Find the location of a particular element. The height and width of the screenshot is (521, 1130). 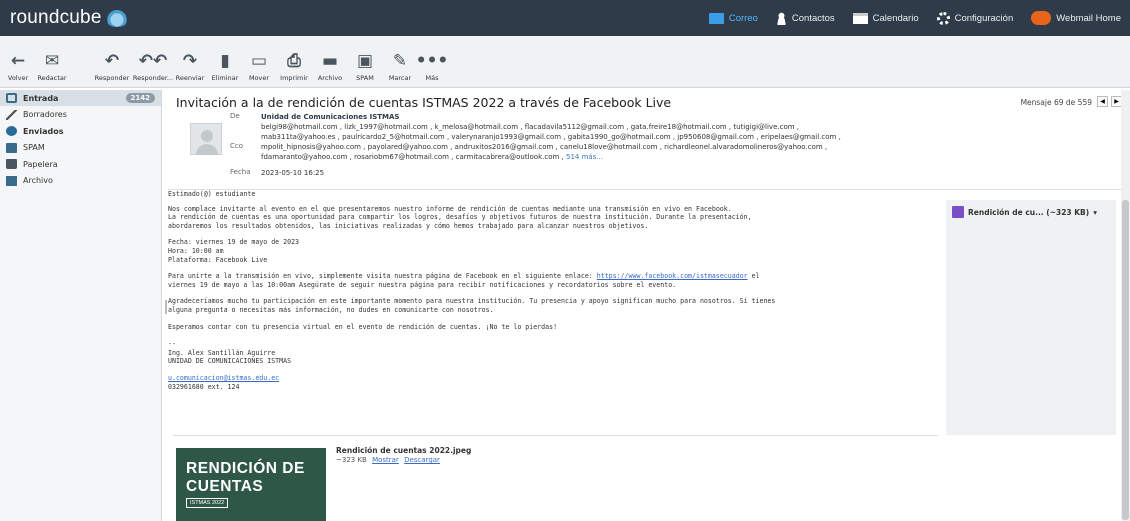

nav-configuracion: Configuración is located at coordinates (975, 18).